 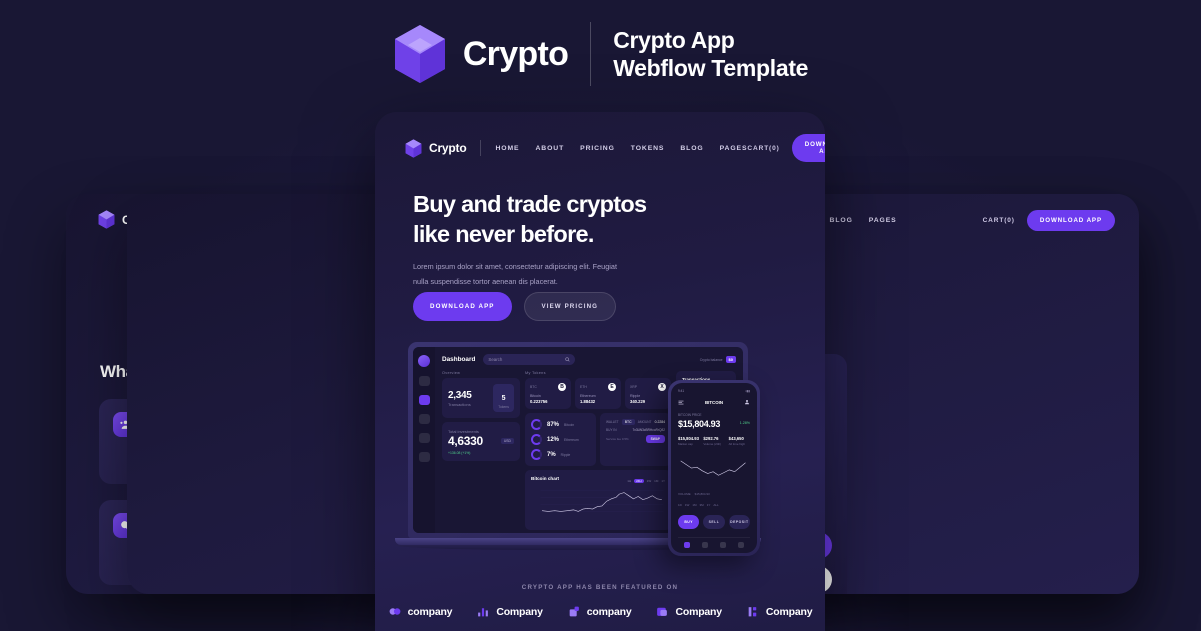 I want to click on company-blob-icon, so click(x=395, y=611).